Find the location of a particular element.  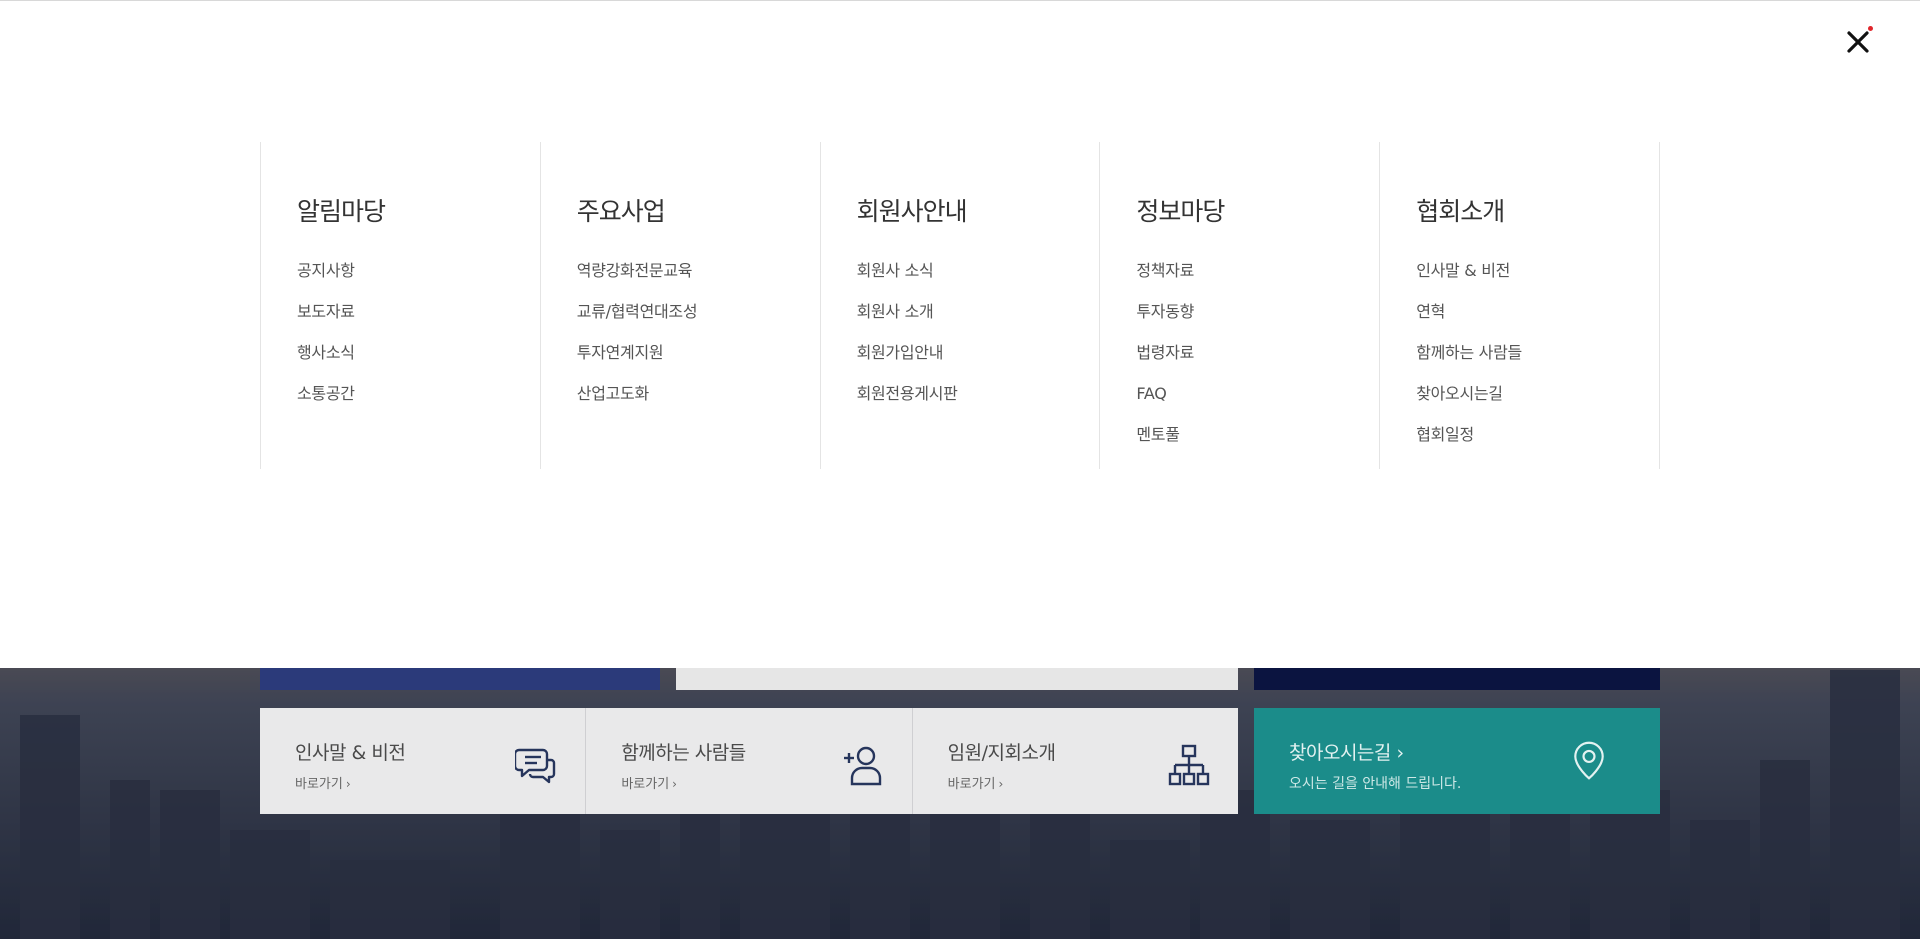

menu-column-info: 정보마당 정책자료 투자동향 법령자료 FAQ 멘토풀 is located at coordinates (1240, 305).